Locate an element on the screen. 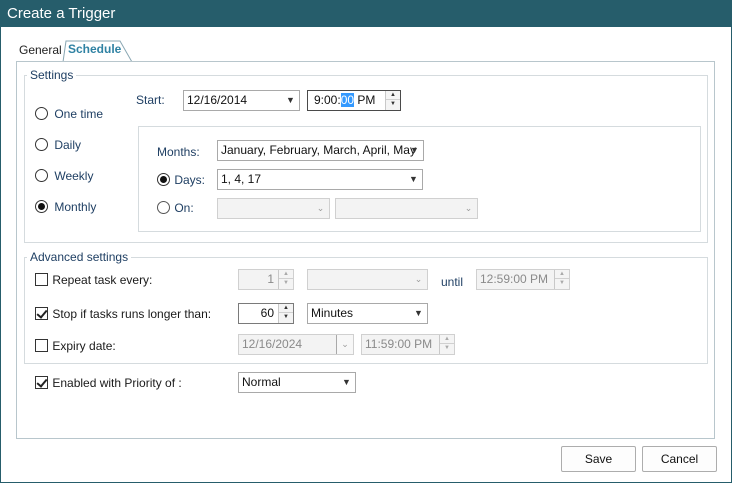  repeat-interval-stepper: 1 ▲ ▼ is located at coordinates (266, 279).